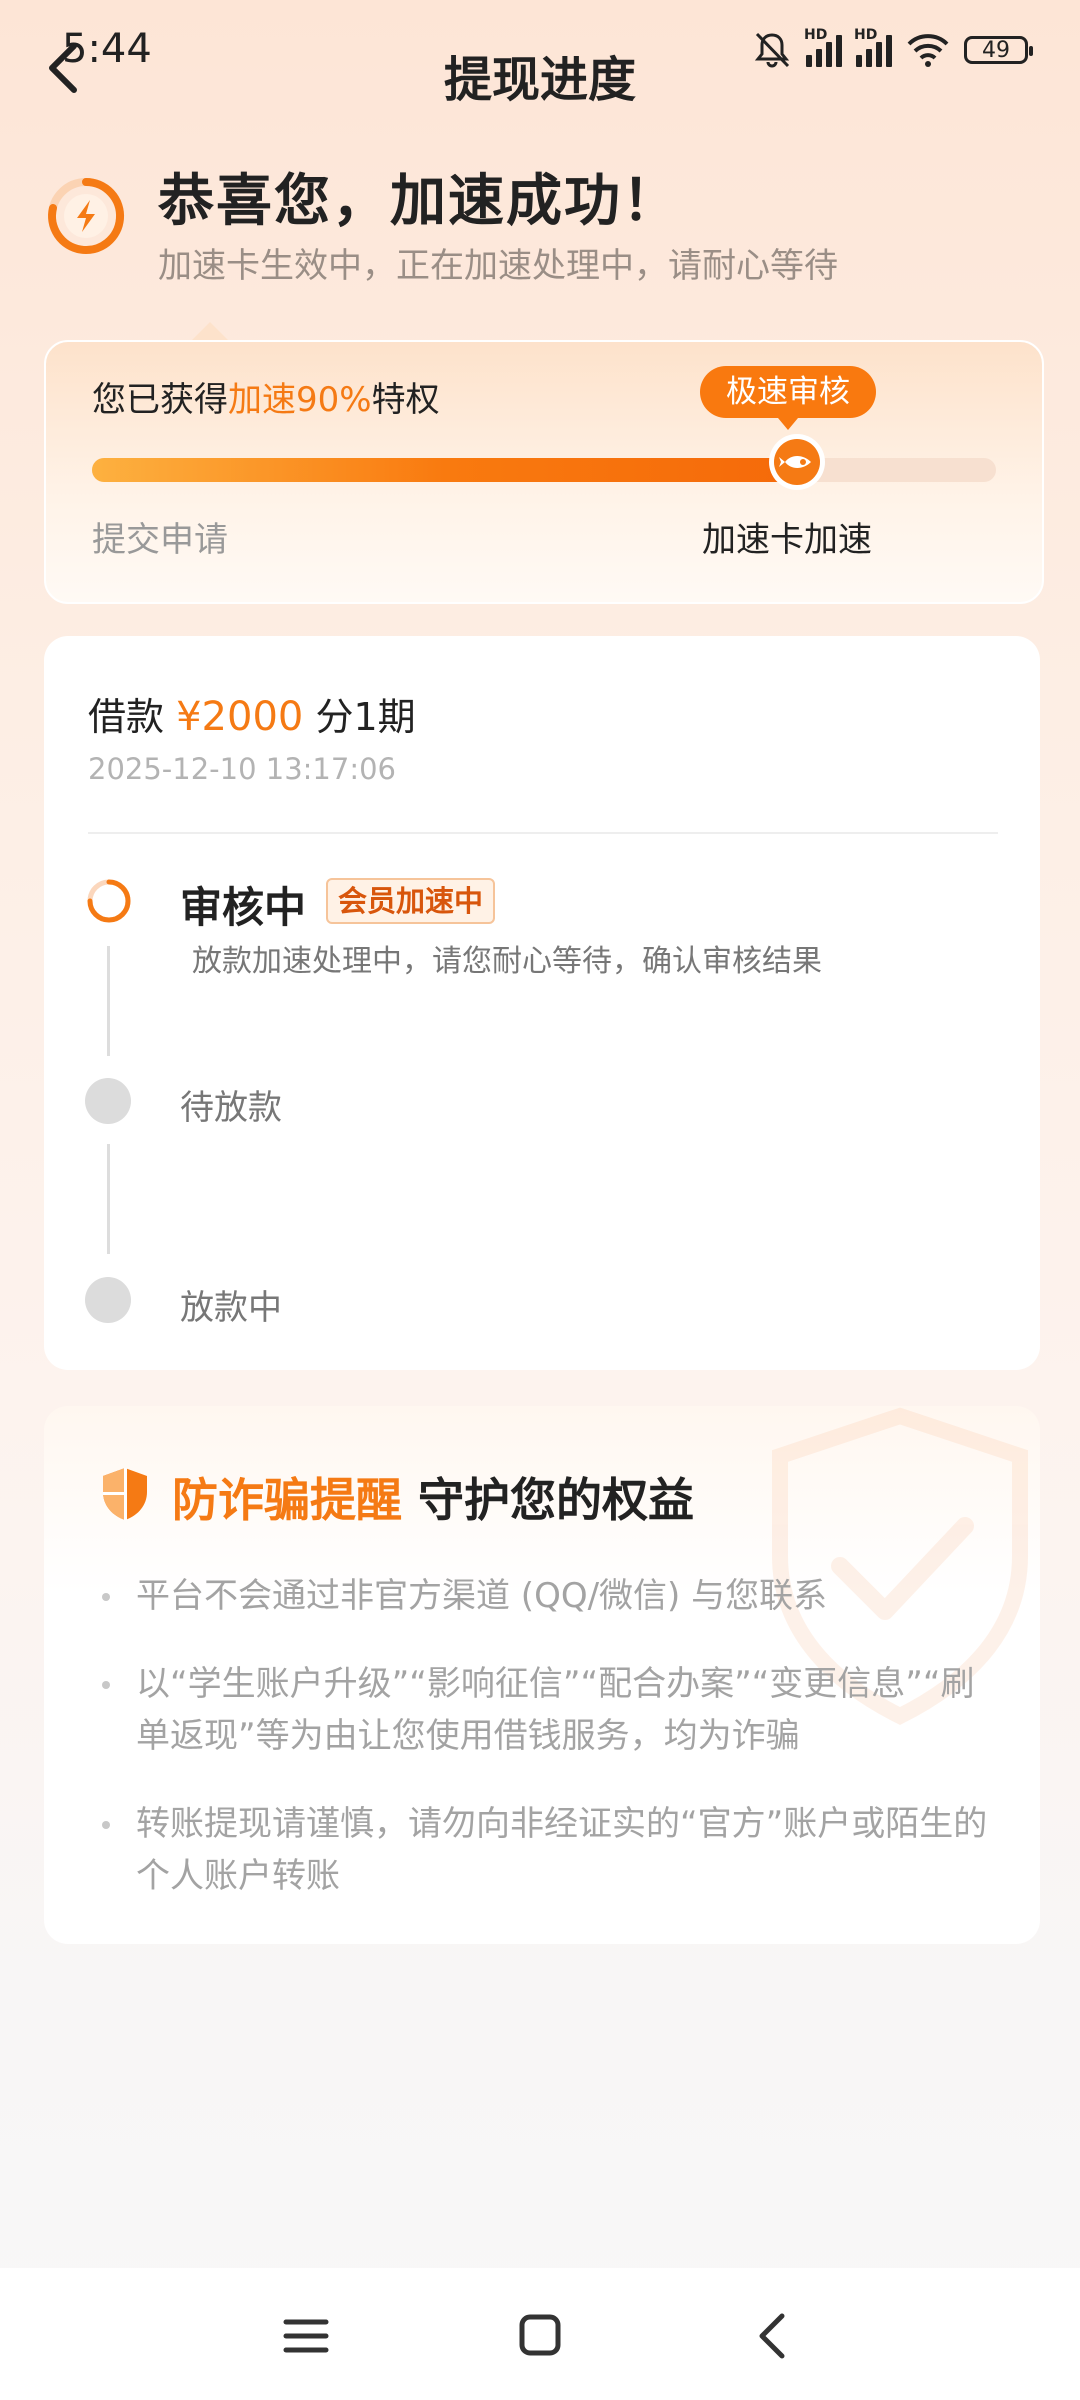  What do you see at coordinates (788, 398) in the screenshot?
I see `fast-review-badge: 极速审核` at bounding box center [788, 398].